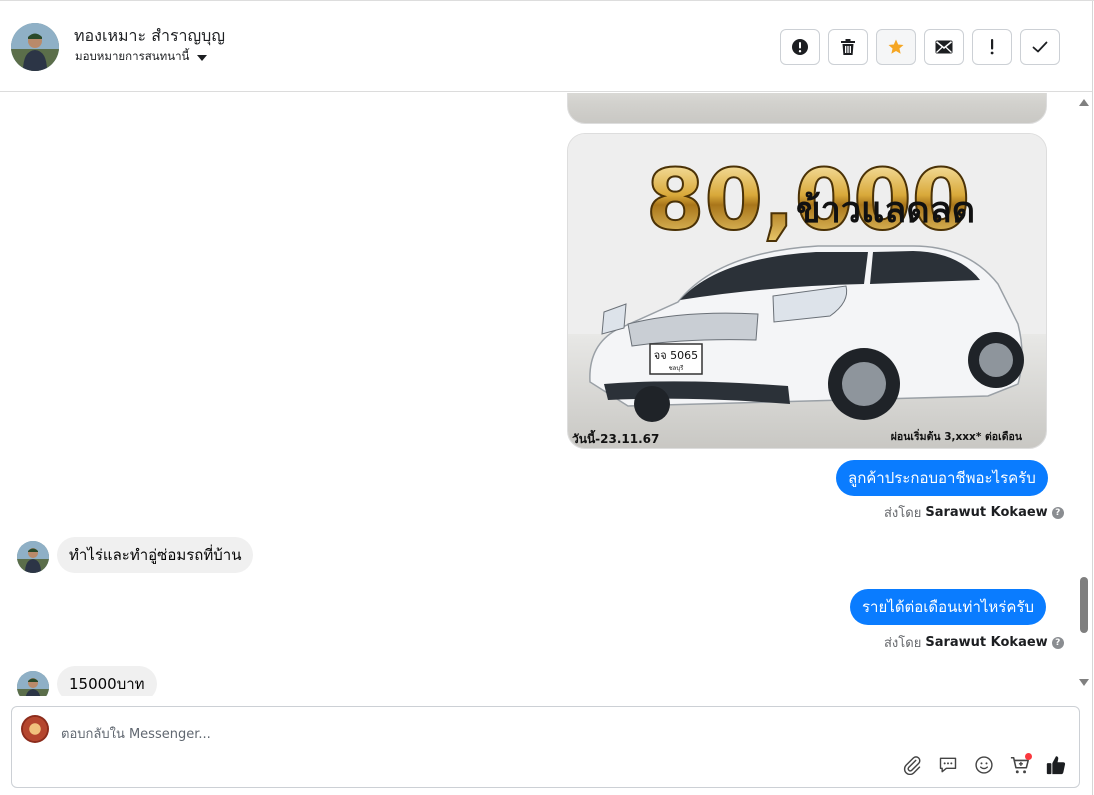  I want to click on incoming-message-bubble: ทำไร่และทำอู่ซ่อมรถที่บ้าน, so click(155, 555).